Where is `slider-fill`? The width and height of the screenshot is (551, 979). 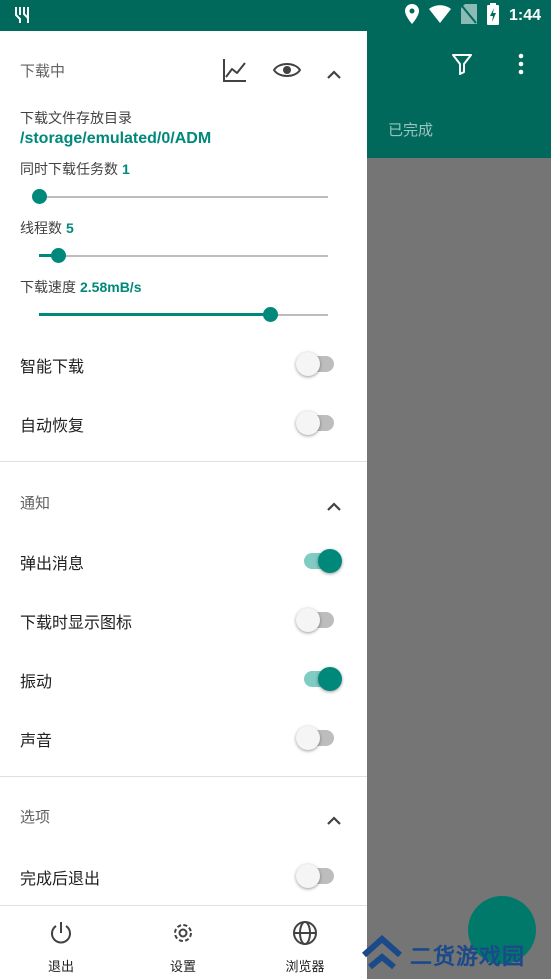 slider-fill is located at coordinates (155, 314).